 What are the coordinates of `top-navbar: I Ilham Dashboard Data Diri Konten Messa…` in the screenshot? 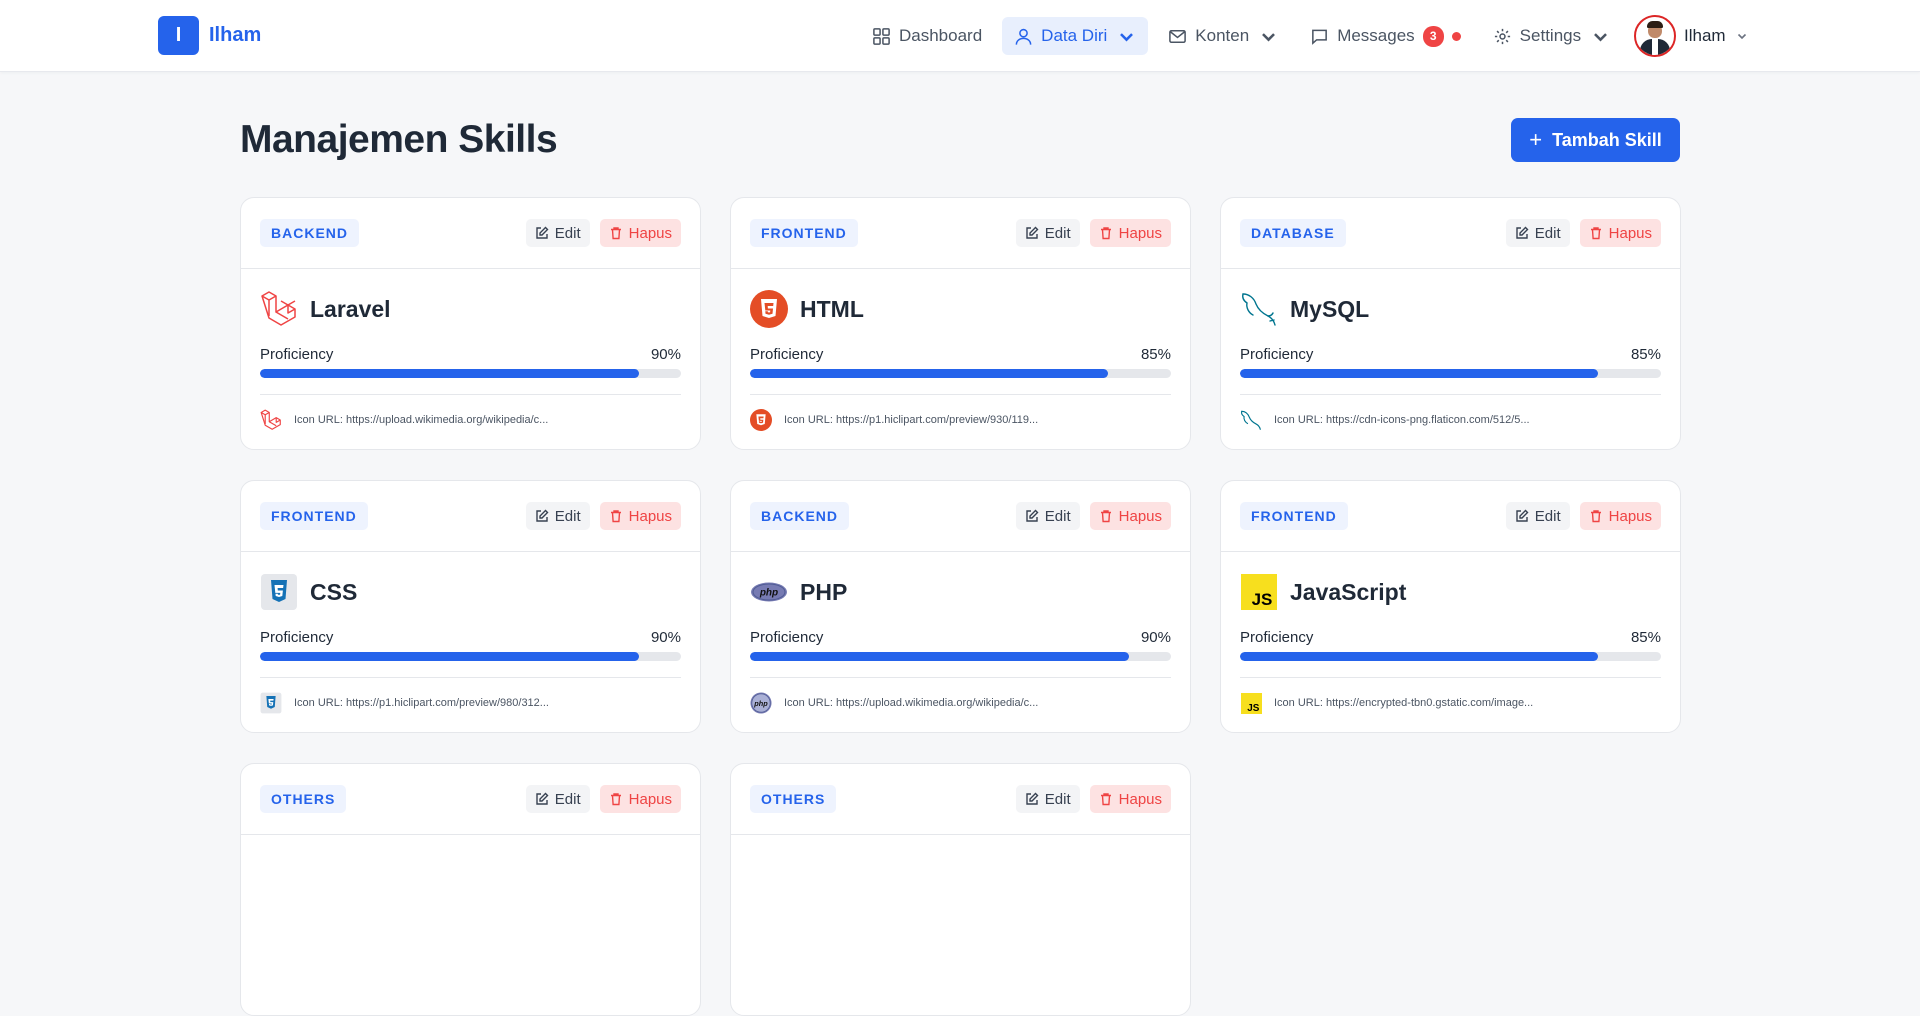 It's located at (960, 36).